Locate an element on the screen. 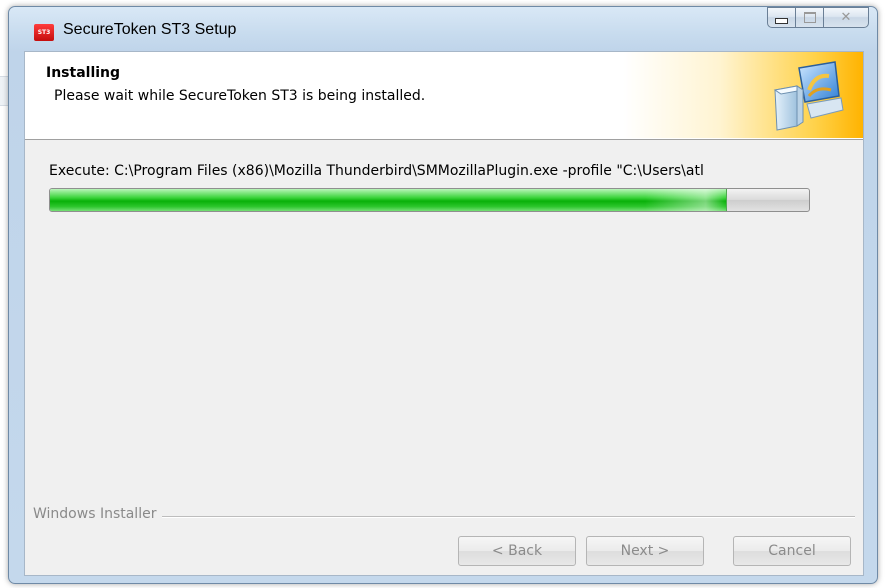  installer-box-icon is located at coordinates (808, 96).